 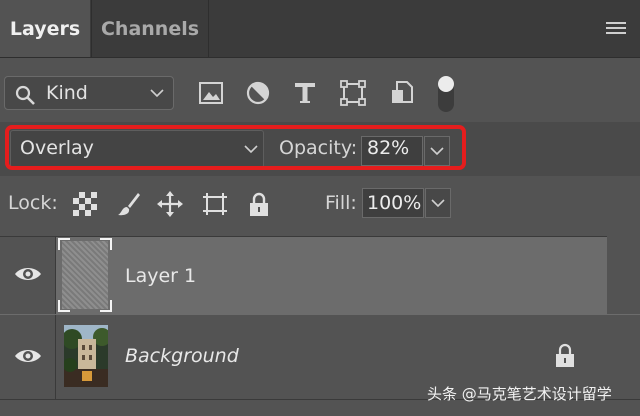 What do you see at coordinates (45, 28) in the screenshot?
I see `tab-layers: Layers` at bounding box center [45, 28].